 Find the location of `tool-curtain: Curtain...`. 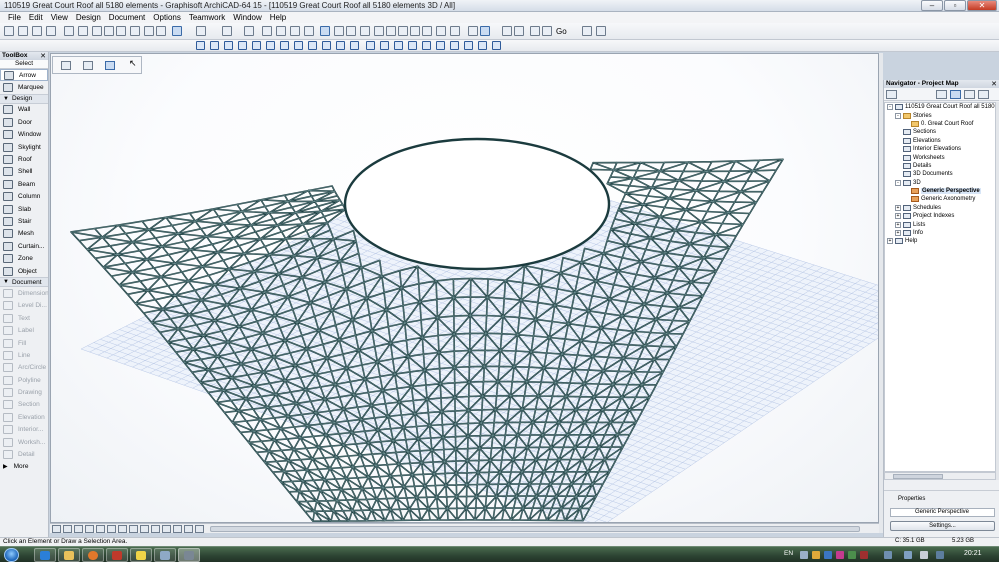

tool-curtain: Curtain... is located at coordinates (24, 246).